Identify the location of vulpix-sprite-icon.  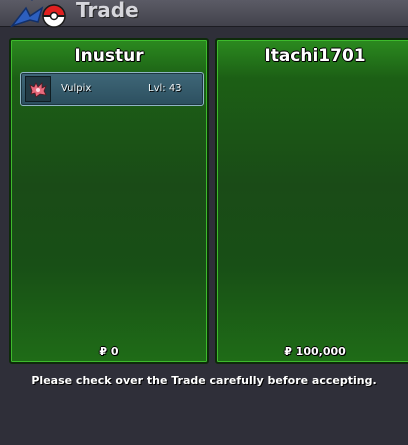
(38, 89).